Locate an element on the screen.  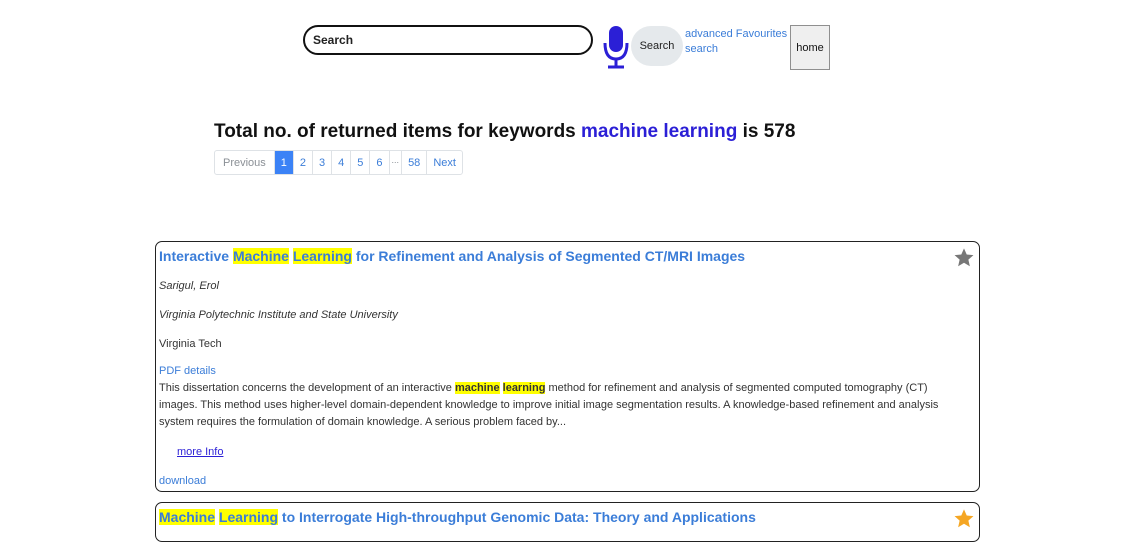
results-keywords: machine learning is located at coordinates (659, 131).